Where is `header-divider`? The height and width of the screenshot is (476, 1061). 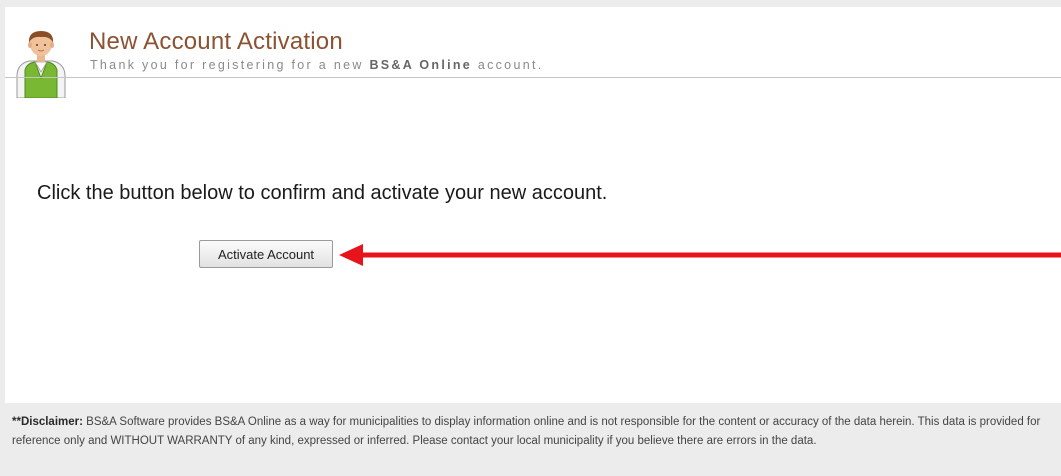
header-divider is located at coordinates (533, 77).